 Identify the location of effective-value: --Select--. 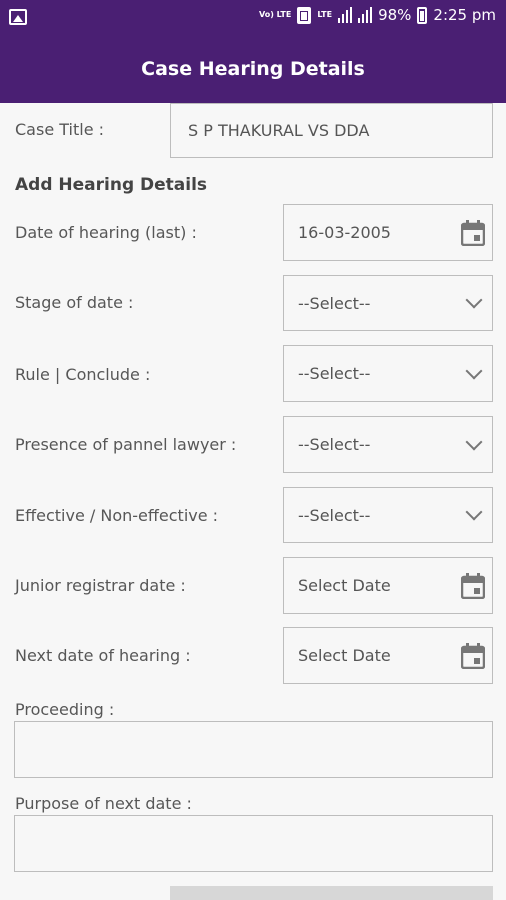
(334, 515).